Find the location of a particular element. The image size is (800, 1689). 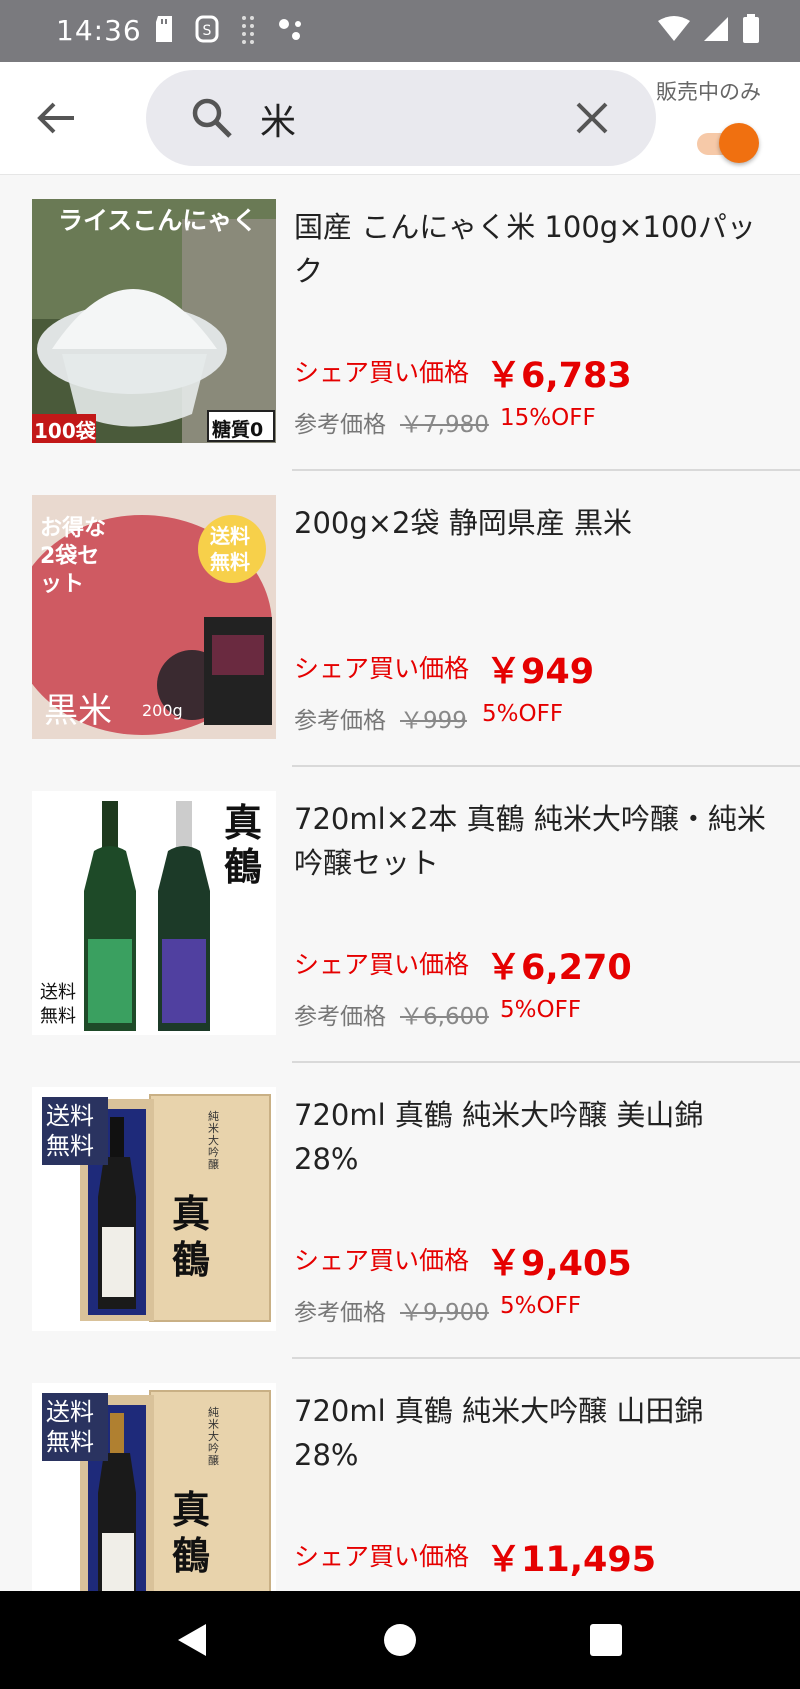

product-title: 720ml 真鶴 純米大吟醸 美山錦 28% is located at coordinates (499, 1137).